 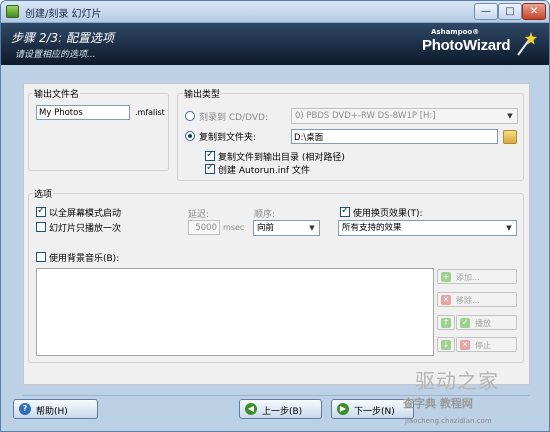 I want to click on delay-label: 延迟:, so click(x=199, y=215).